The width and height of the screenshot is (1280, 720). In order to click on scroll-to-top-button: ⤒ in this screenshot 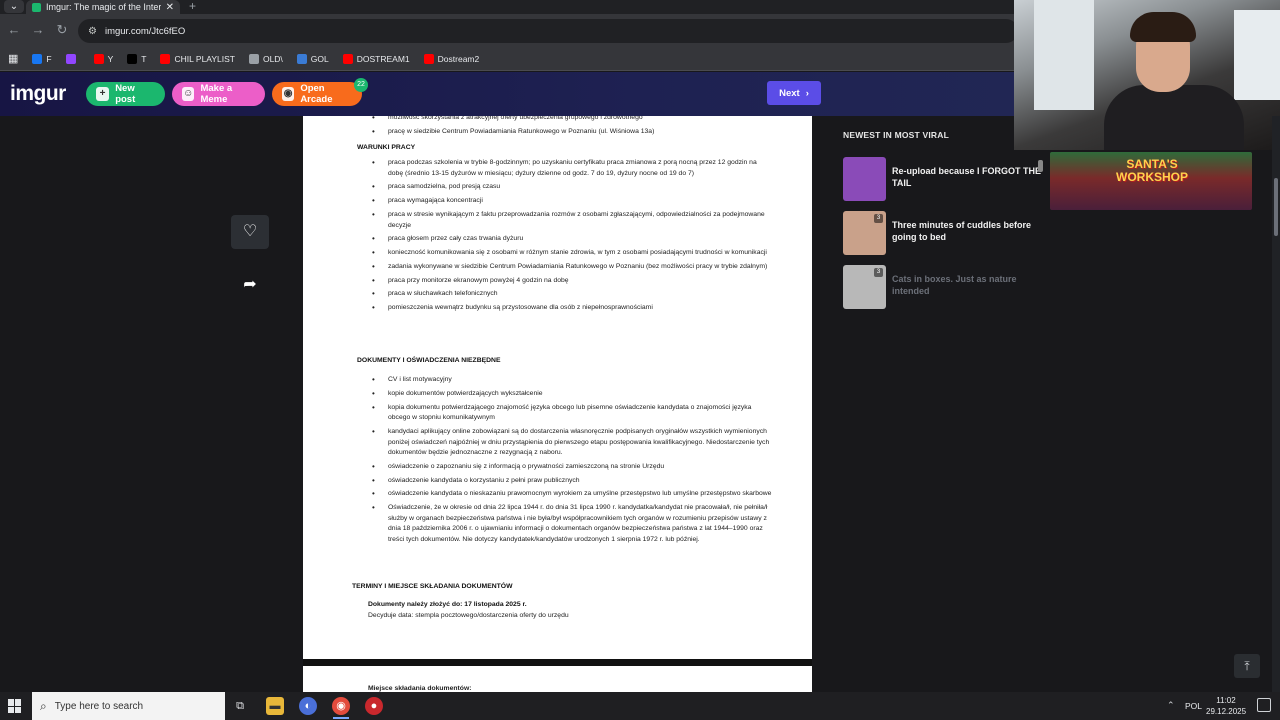, I will do `click(1247, 666)`.